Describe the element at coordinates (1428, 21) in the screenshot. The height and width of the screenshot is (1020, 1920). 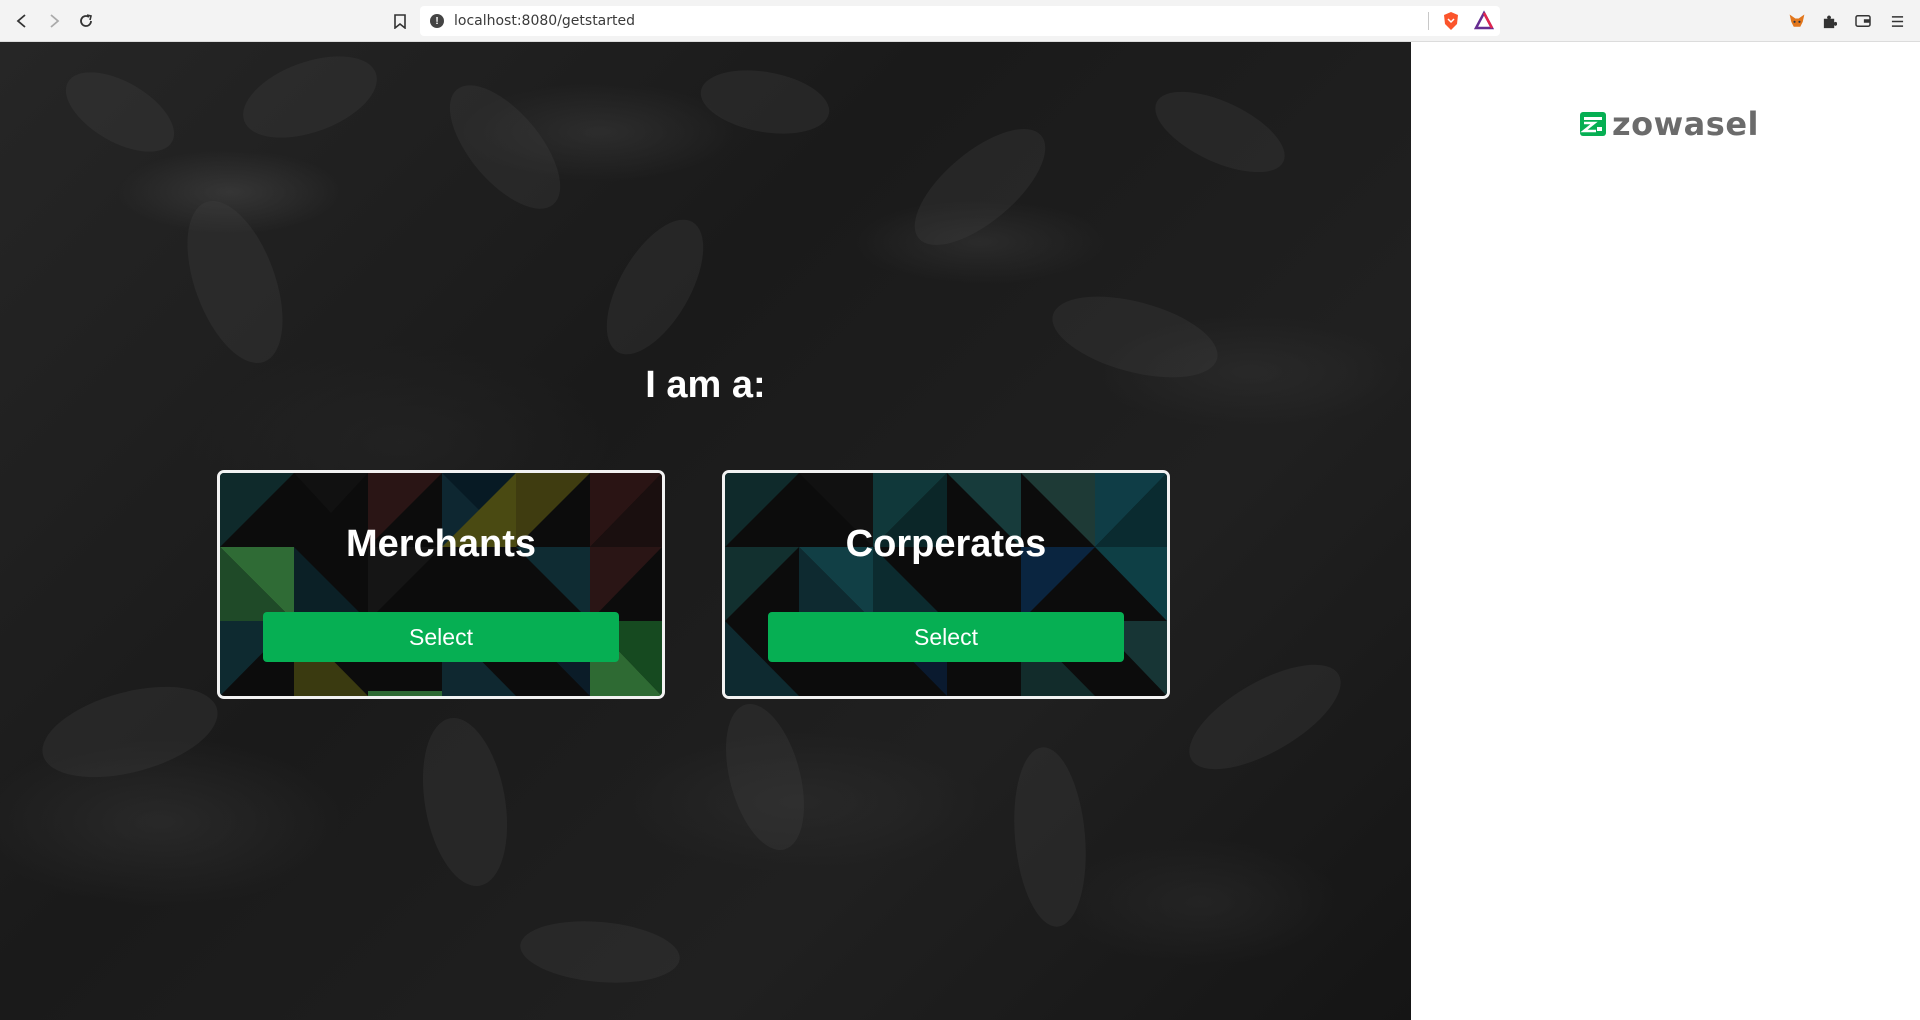
I see `address-bar-divider` at that location.